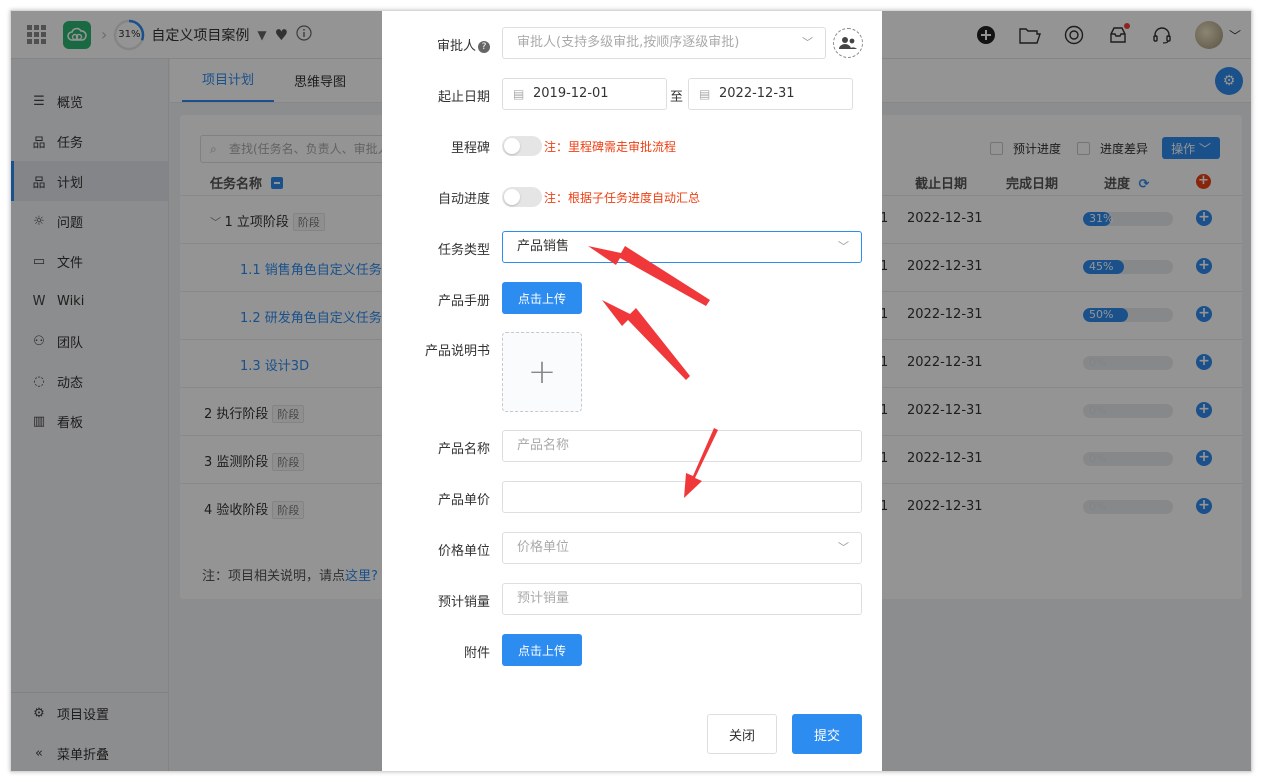  Describe the element at coordinates (827, 734) in the screenshot. I see `submit-button: 提交` at that location.